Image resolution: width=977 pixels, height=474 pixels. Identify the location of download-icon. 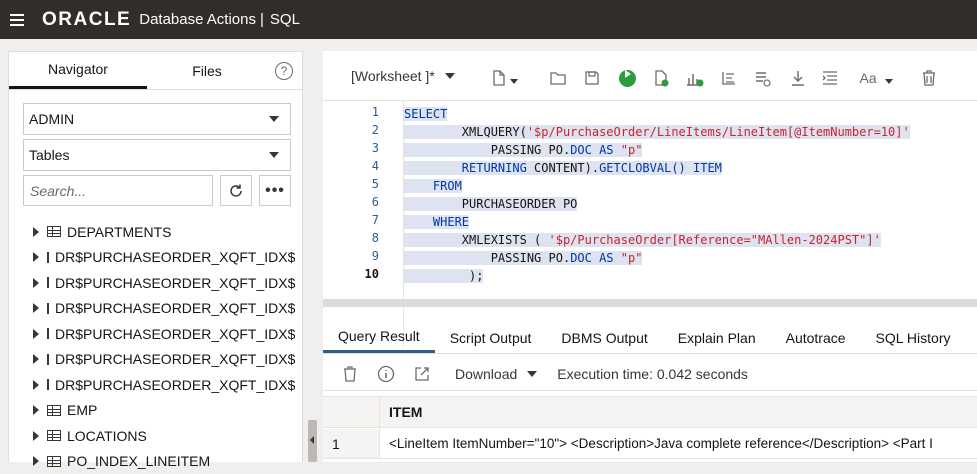
(798, 78).